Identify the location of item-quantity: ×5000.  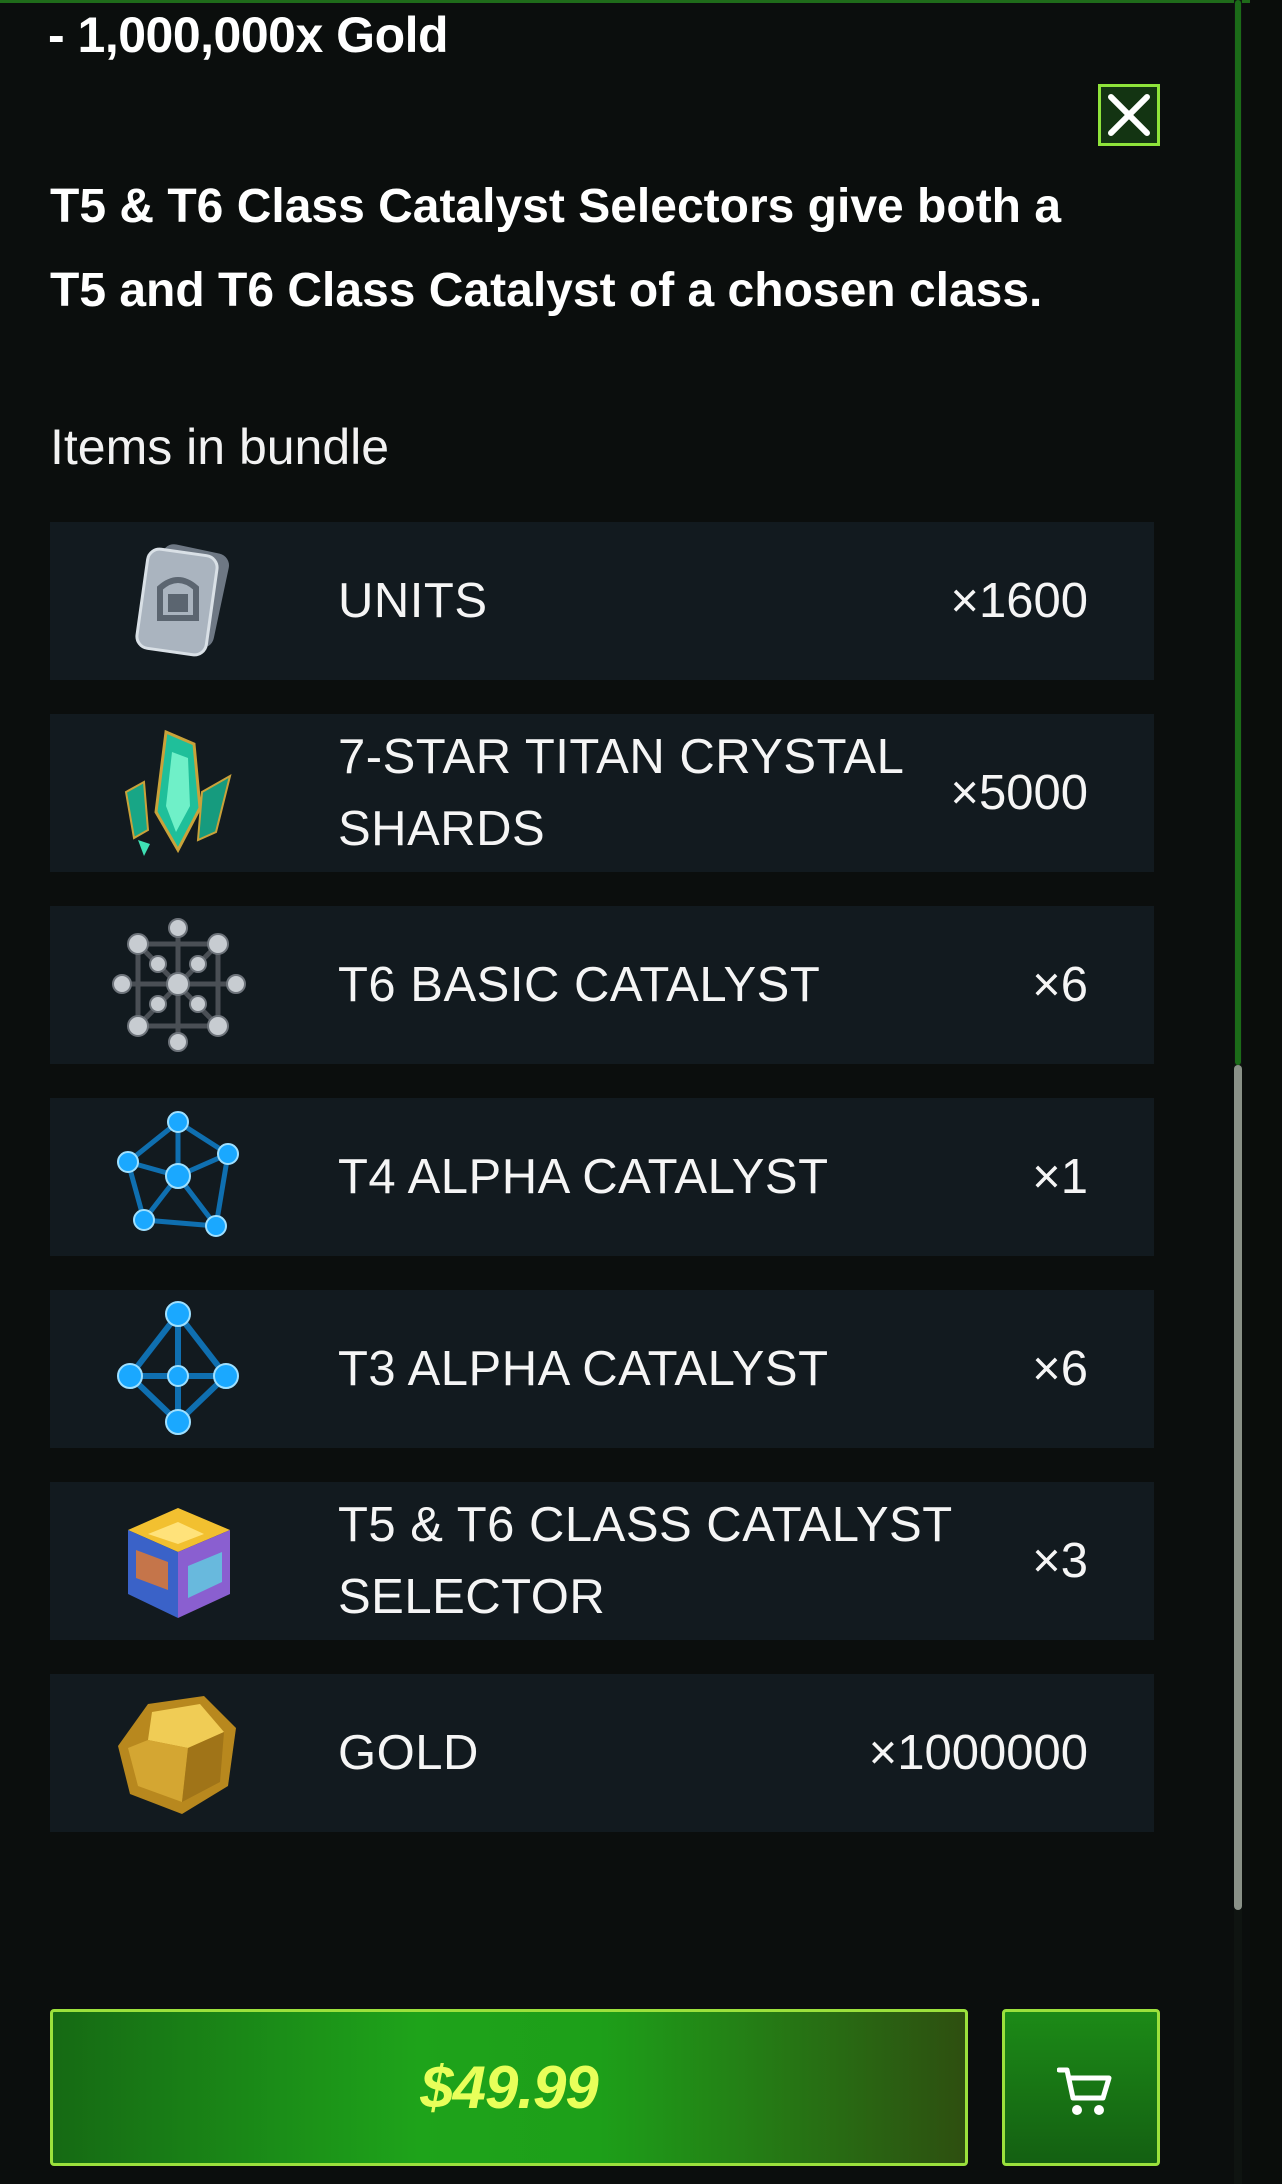
(1019, 793).